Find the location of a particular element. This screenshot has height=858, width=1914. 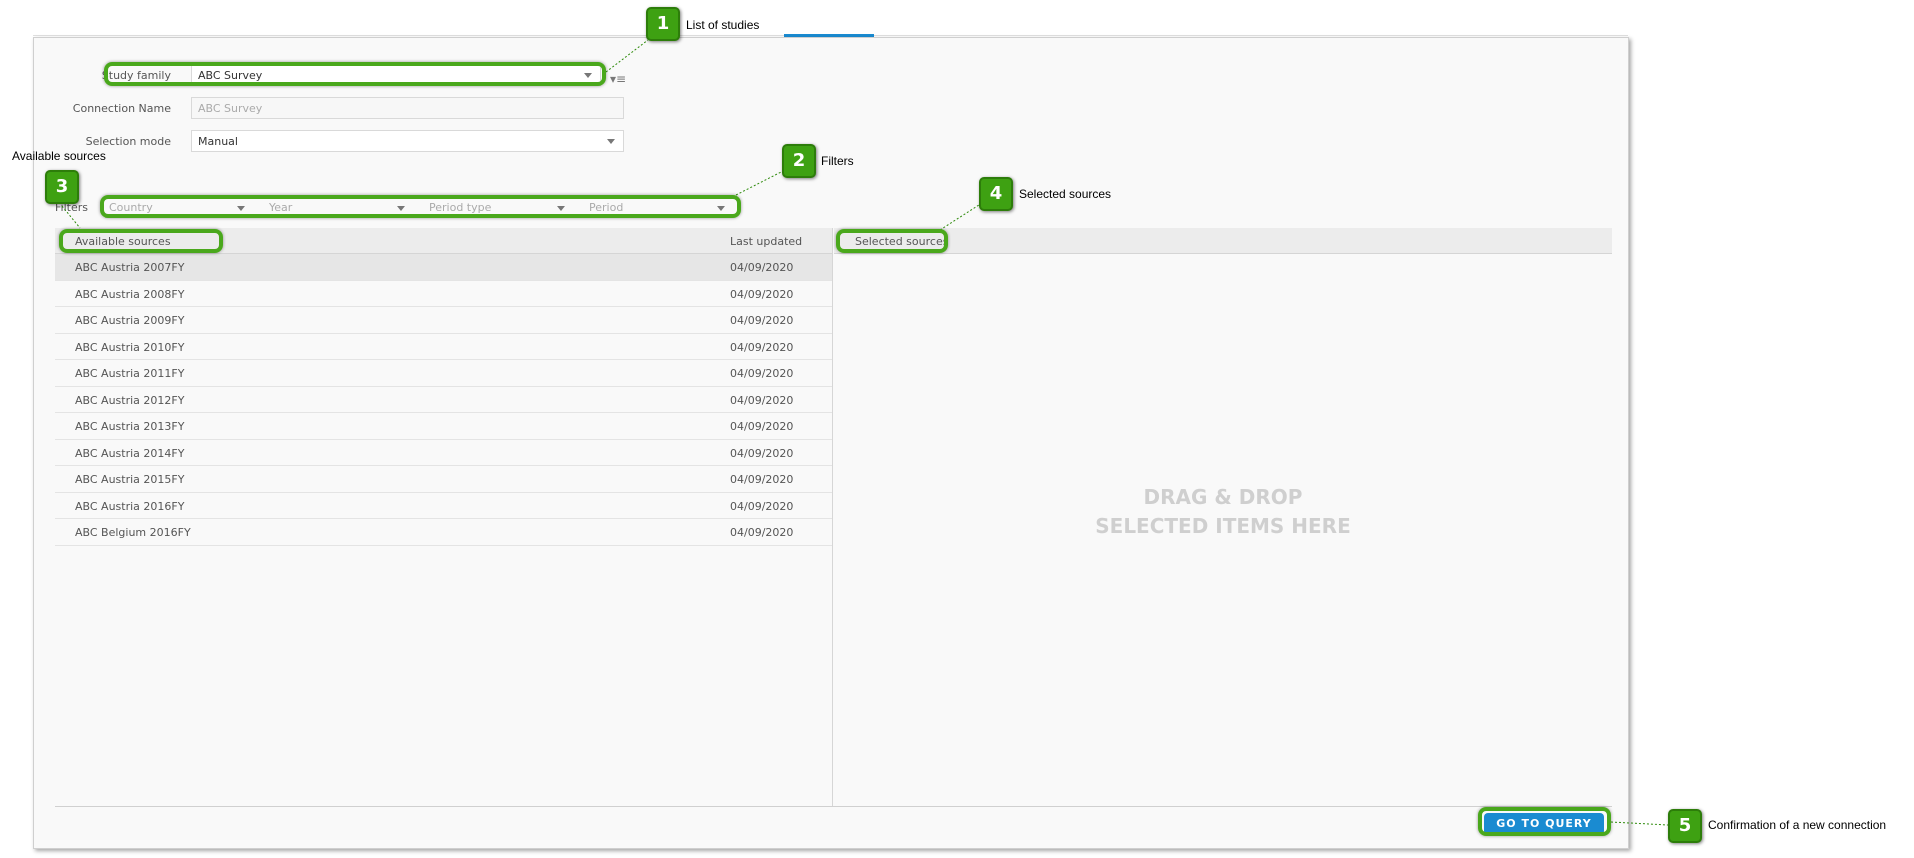

source-name: ABC Austria 2015FY is located at coordinates (130, 479).